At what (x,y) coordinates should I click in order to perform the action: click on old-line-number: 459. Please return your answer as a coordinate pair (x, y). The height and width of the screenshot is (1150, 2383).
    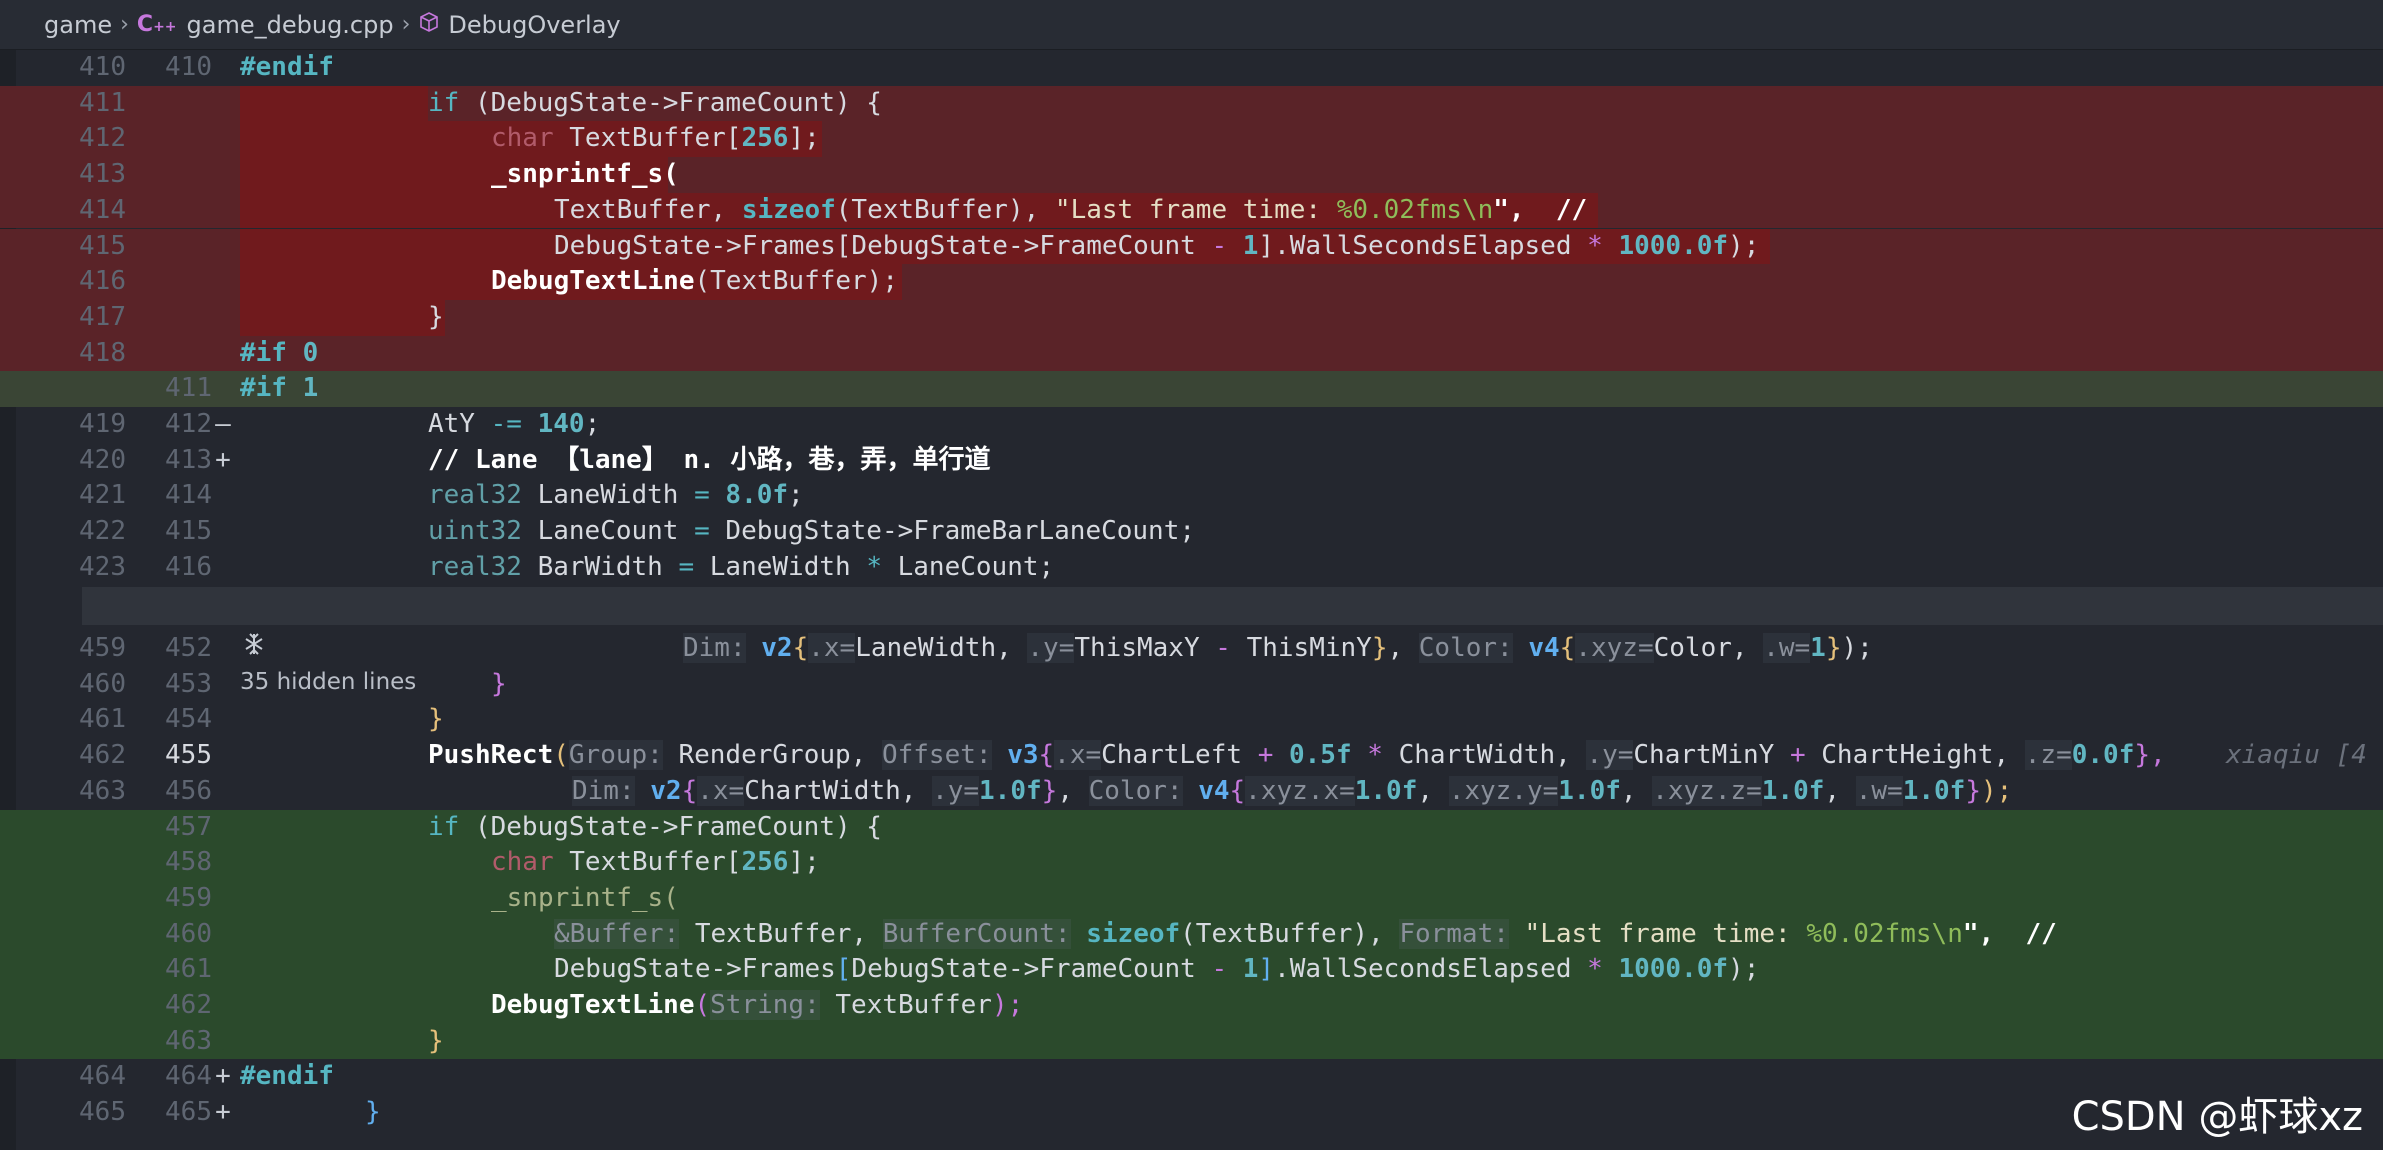
    Looking at the image, I should click on (102, 648).